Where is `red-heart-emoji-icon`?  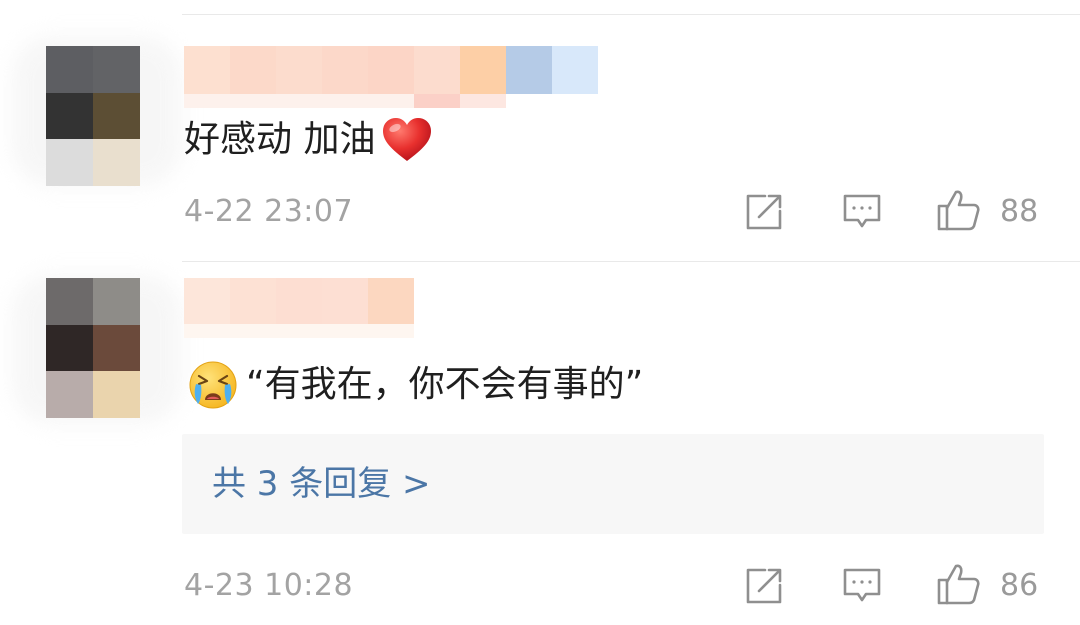 red-heart-emoji-icon is located at coordinates (407, 139).